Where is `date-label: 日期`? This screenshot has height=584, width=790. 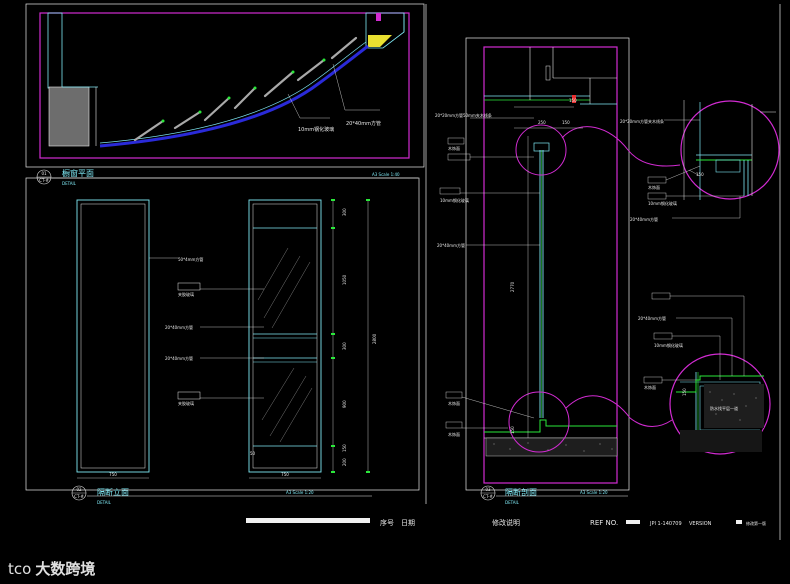 date-label: 日期 is located at coordinates (408, 523).